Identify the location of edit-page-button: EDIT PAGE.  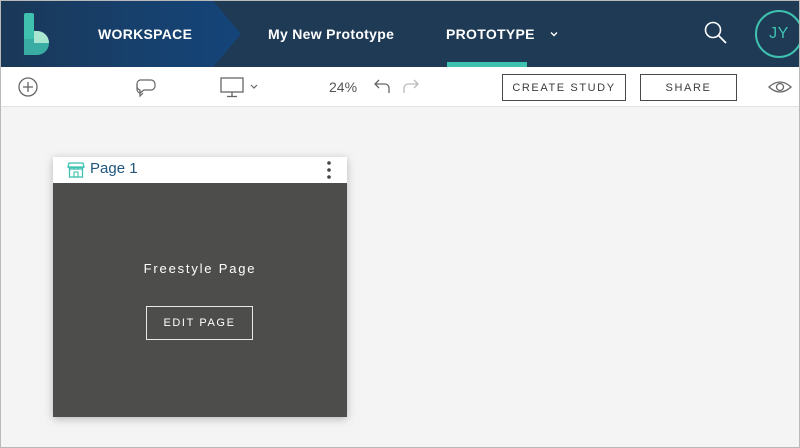
(199, 323).